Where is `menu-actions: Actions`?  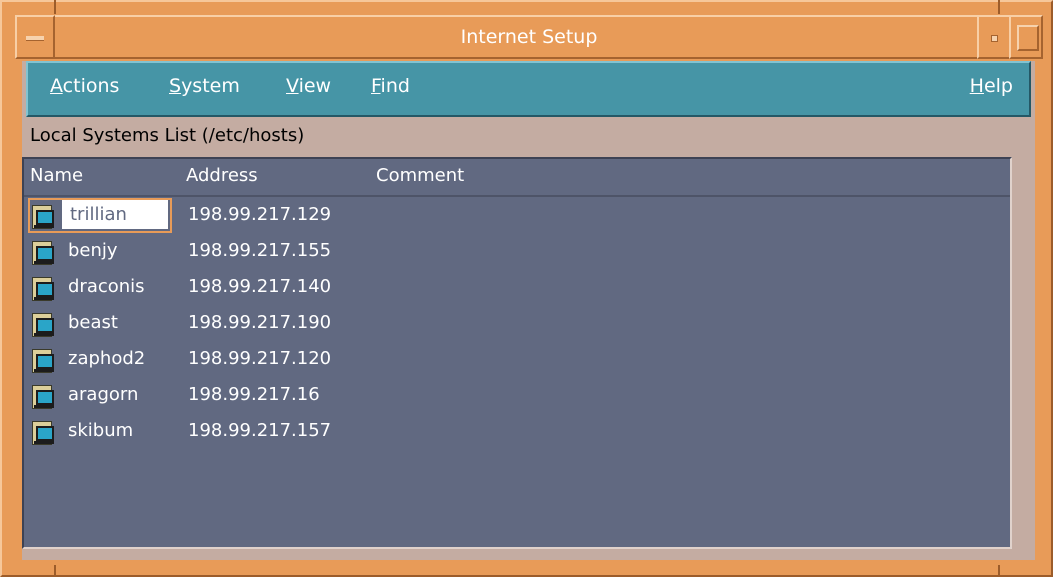 menu-actions: Actions is located at coordinates (84, 86).